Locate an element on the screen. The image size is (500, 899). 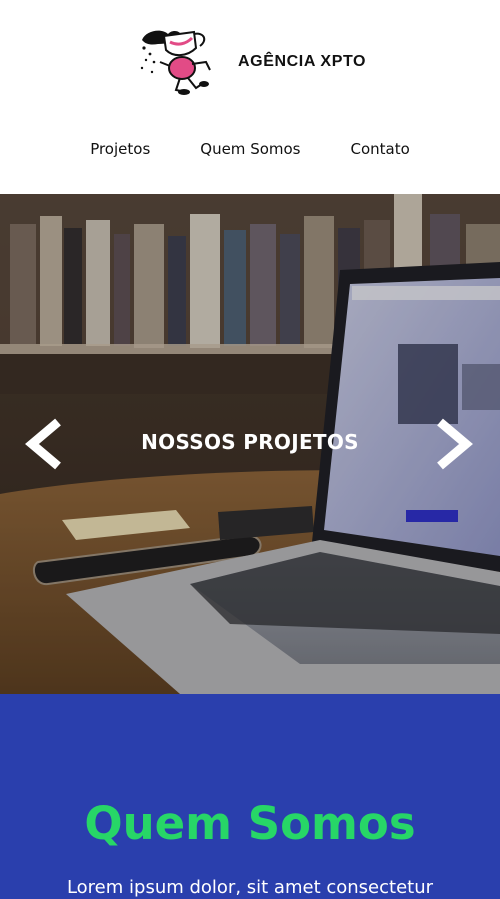
hero-title: NOSSOS PROJETOS is located at coordinates (250, 442).